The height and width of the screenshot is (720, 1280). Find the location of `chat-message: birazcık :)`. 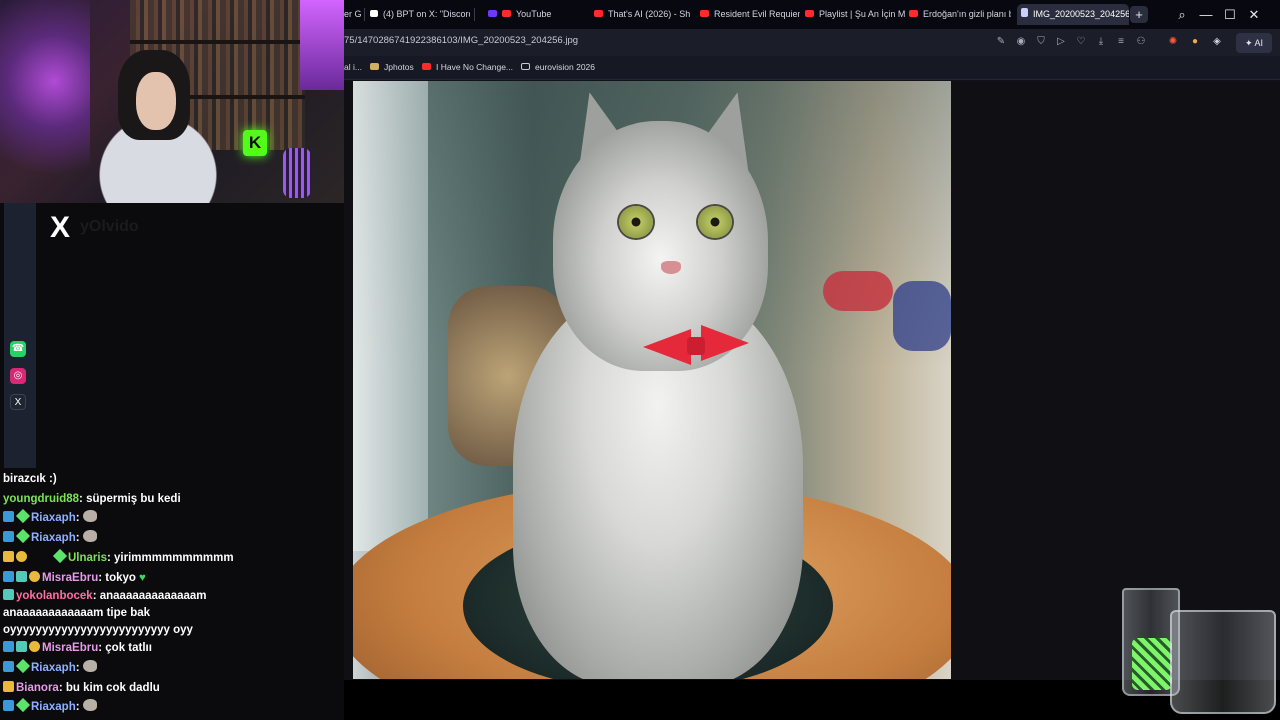

chat-message: birazcık :) is located at coordinates (173, 480).